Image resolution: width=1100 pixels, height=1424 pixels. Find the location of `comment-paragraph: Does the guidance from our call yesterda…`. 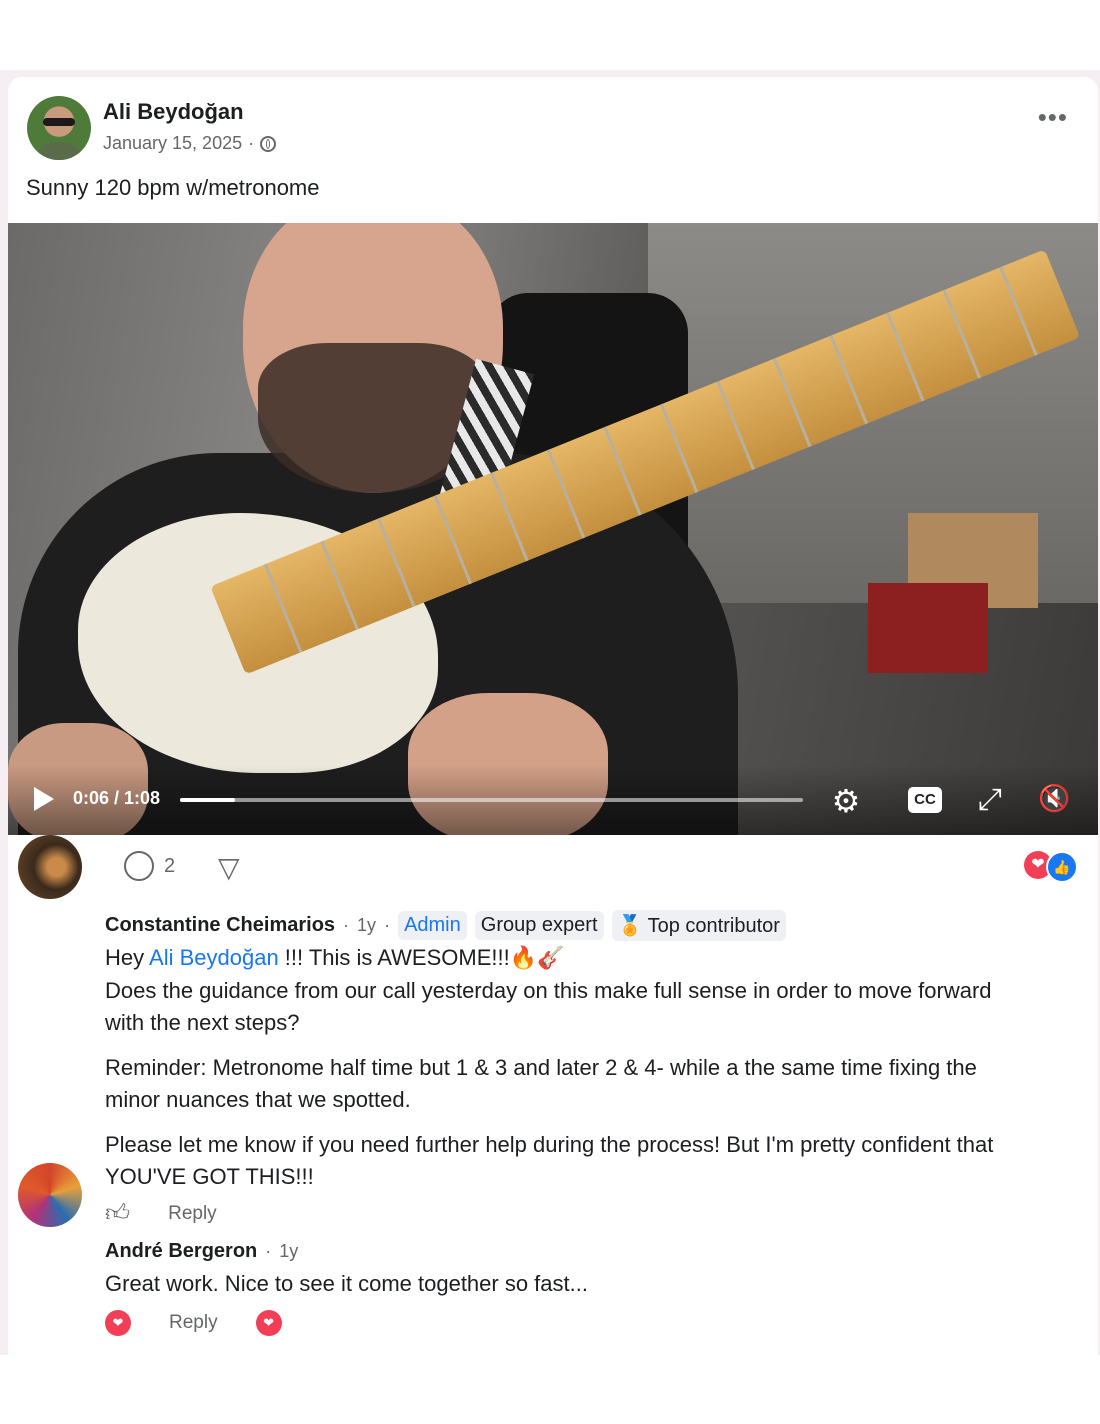

comment-paragraph: Does the guidance from our call yesterda… is located at coordinates (548, 1006).